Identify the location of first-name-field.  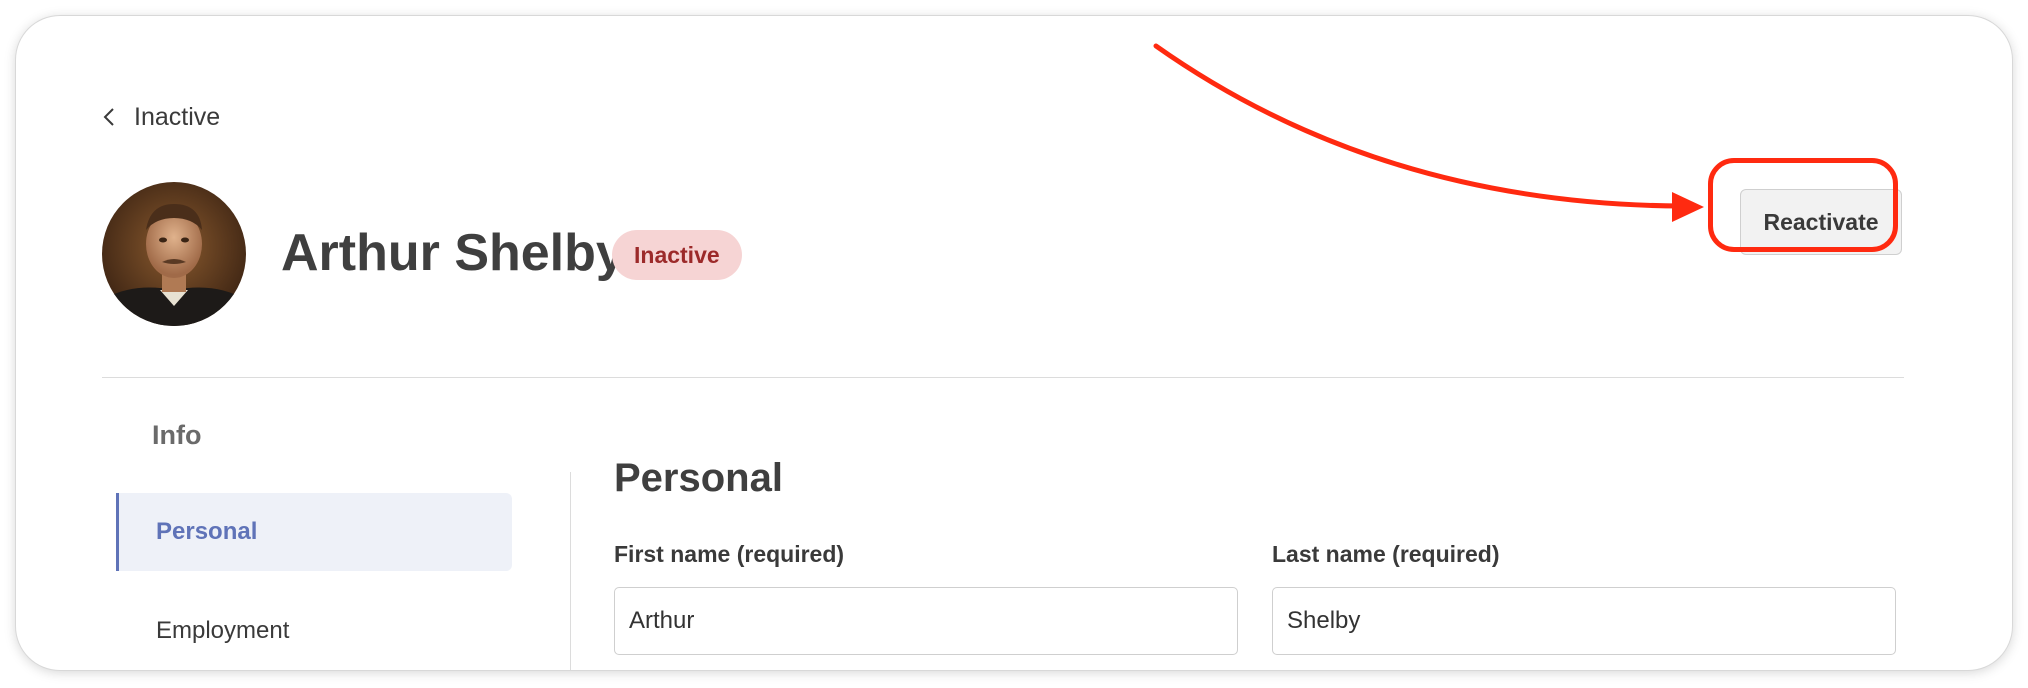
(926, 621).